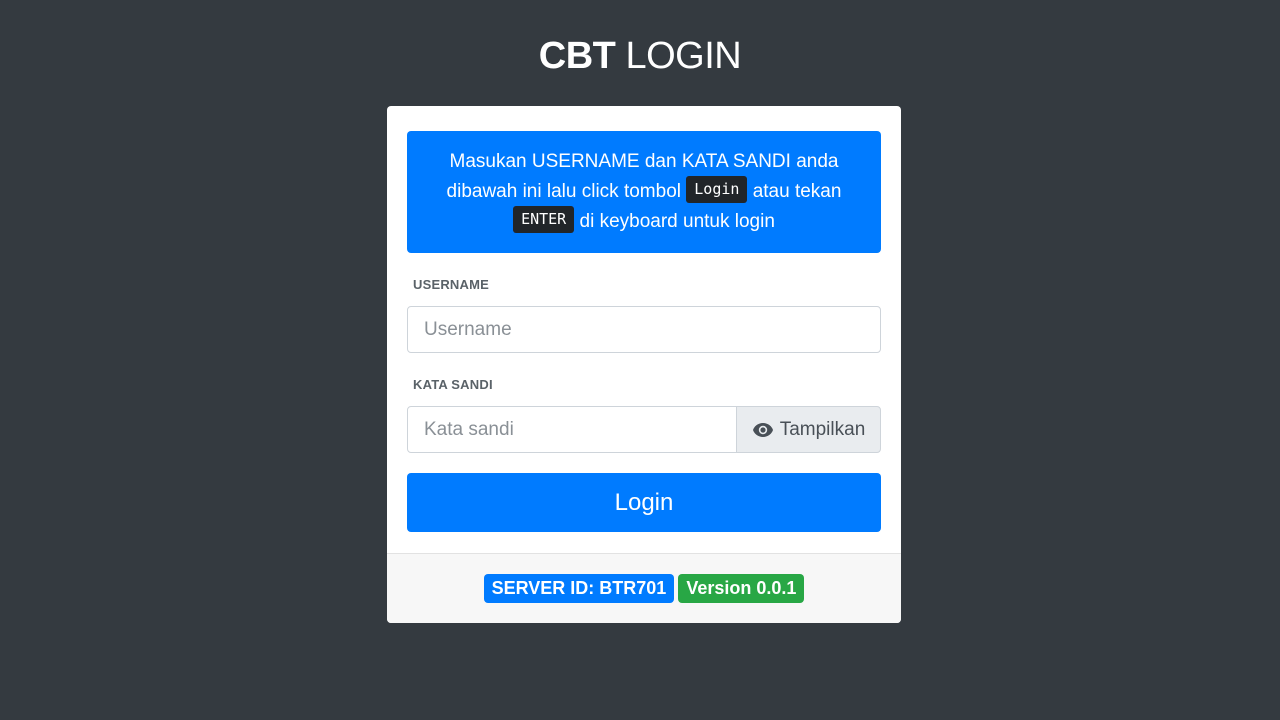  I want to click on page-title-light: LOGIN, so click(683, 56).